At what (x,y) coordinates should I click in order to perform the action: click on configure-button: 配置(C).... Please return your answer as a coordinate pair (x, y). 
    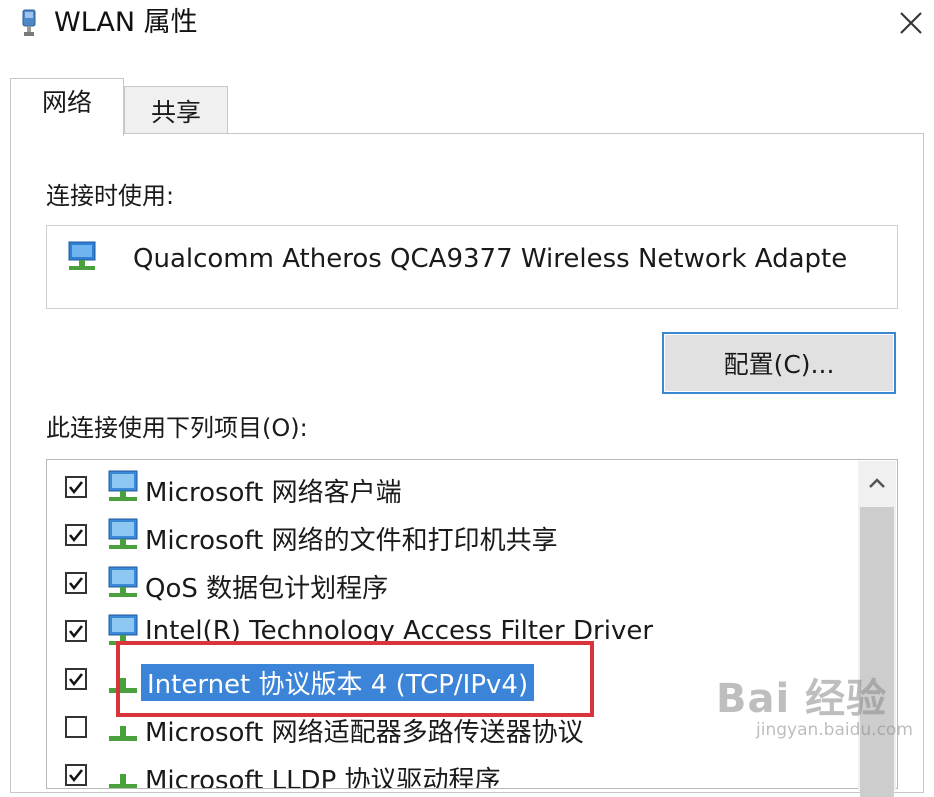
    Looking at the image, I should click on (779, 363).